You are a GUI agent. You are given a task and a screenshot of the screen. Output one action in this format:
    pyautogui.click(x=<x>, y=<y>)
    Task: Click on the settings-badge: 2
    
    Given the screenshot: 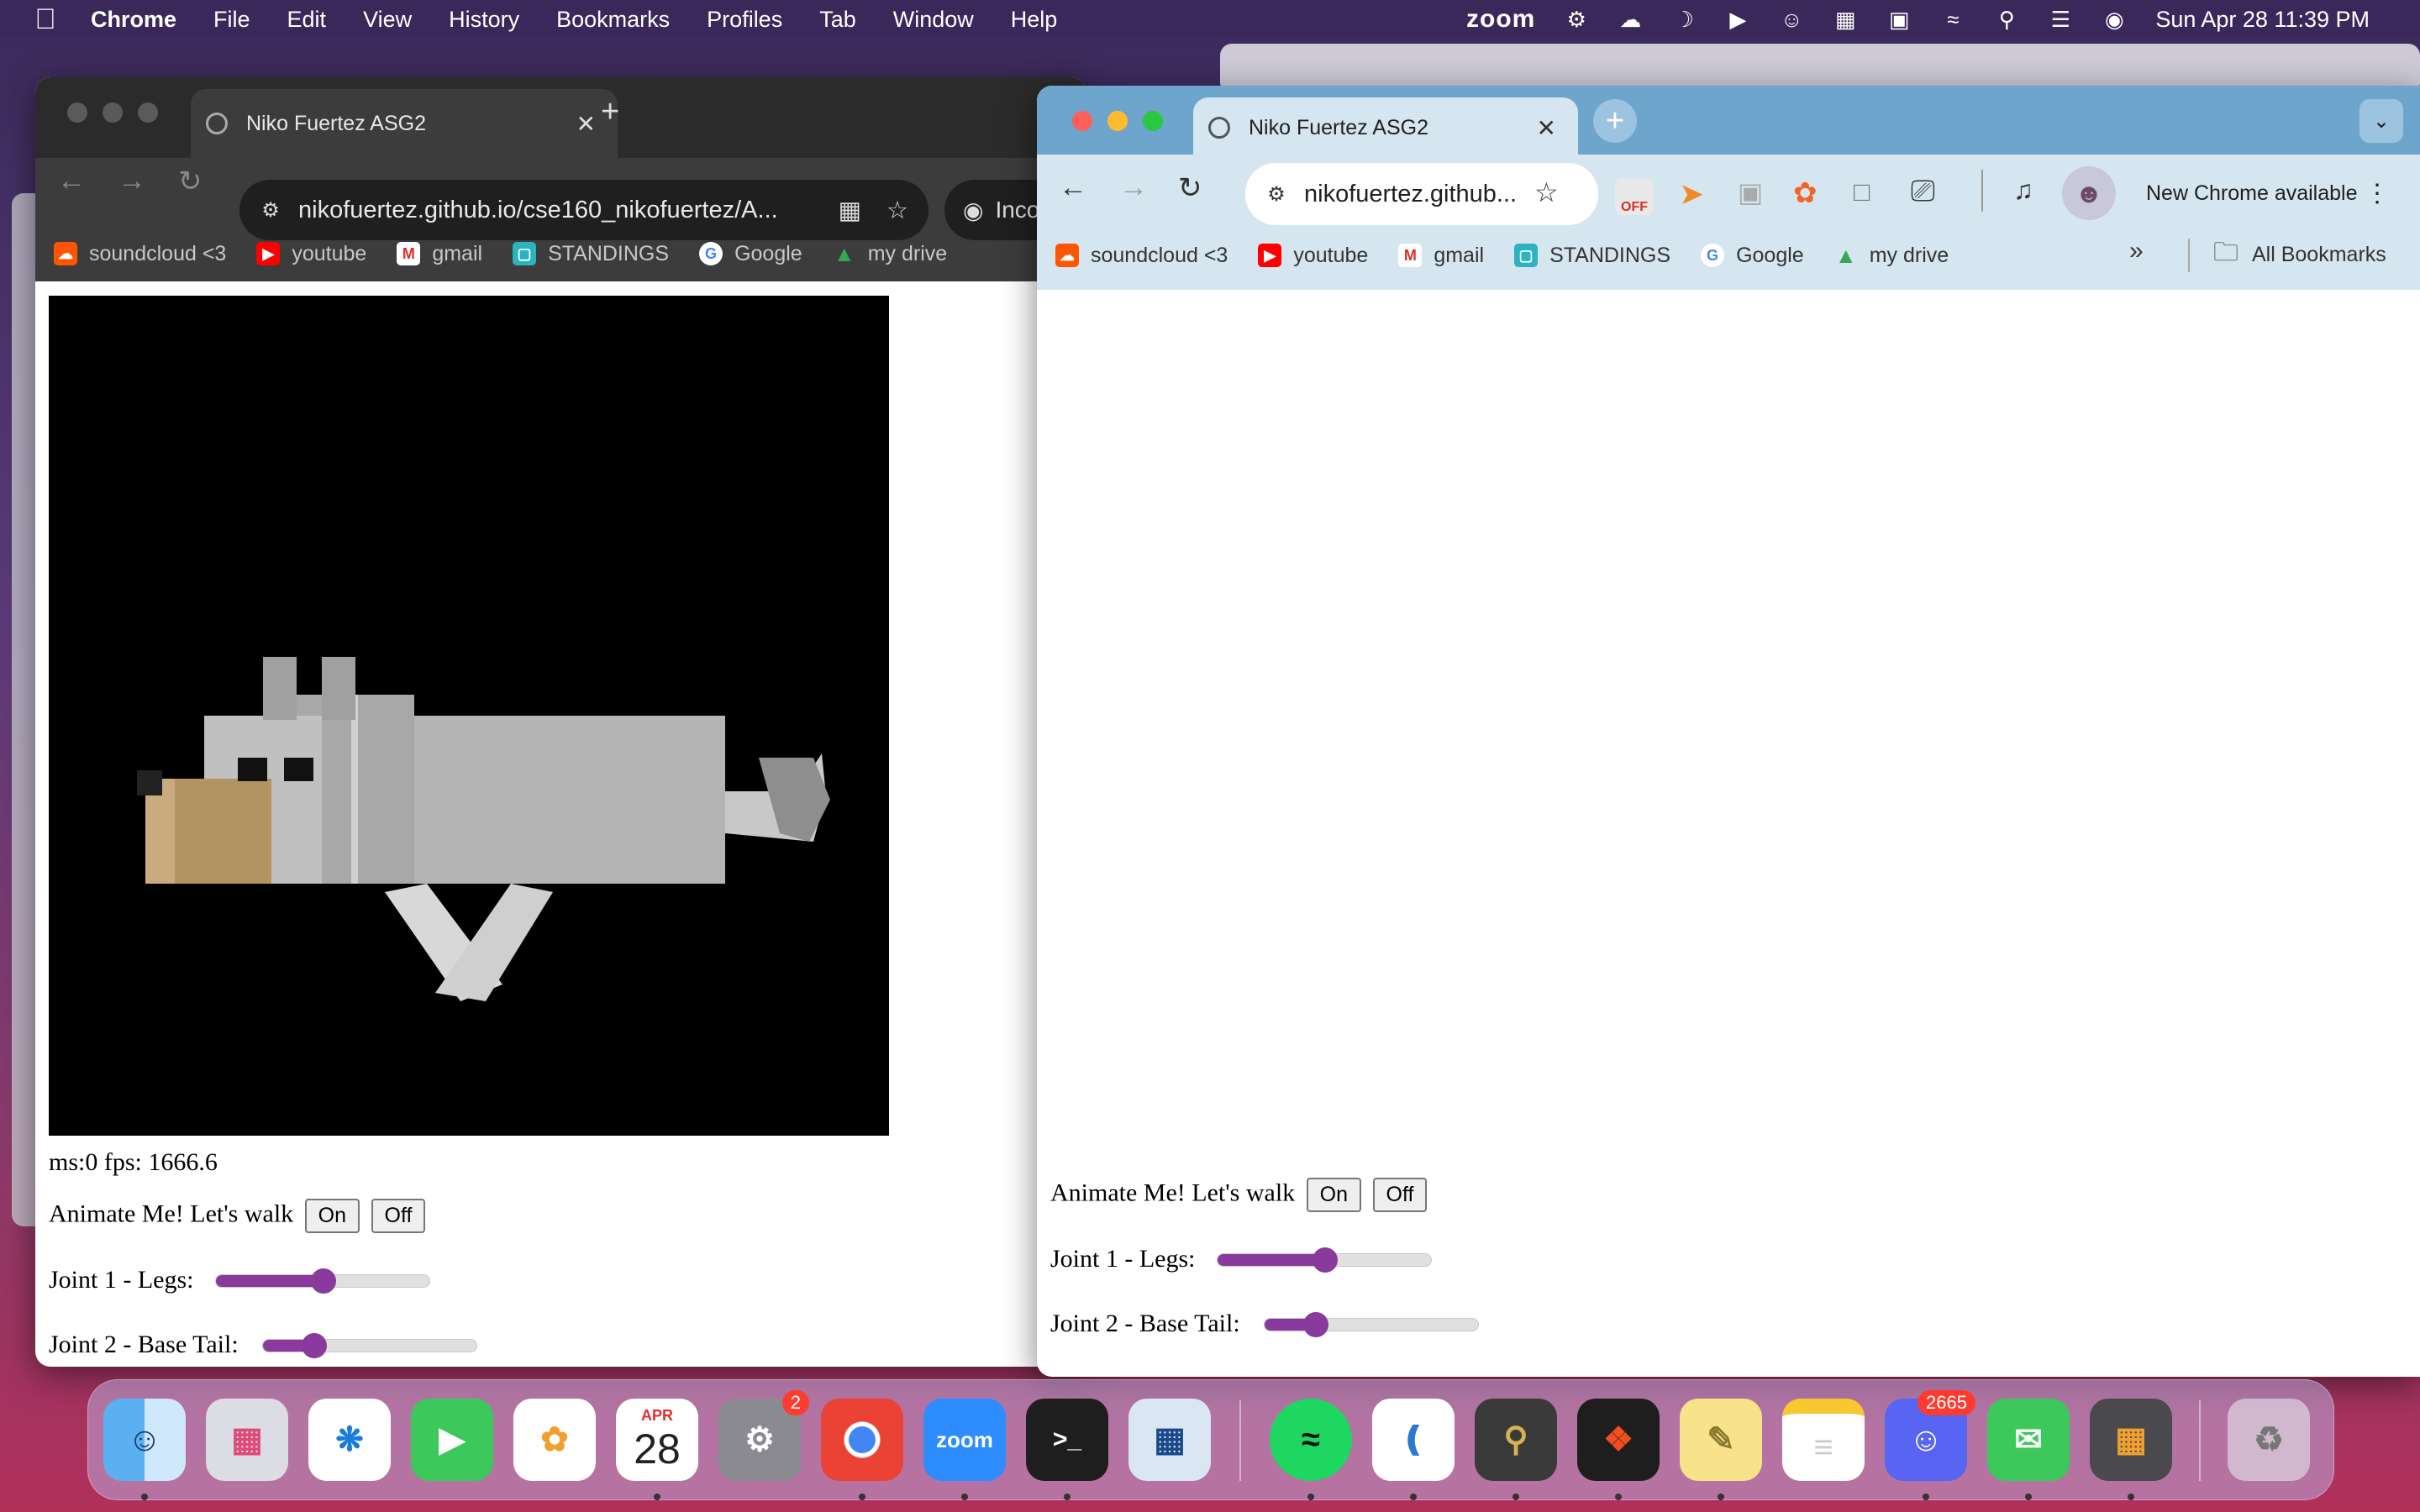 What is the action you would take?
    pyautogui.click(x=795, y=1402)
    